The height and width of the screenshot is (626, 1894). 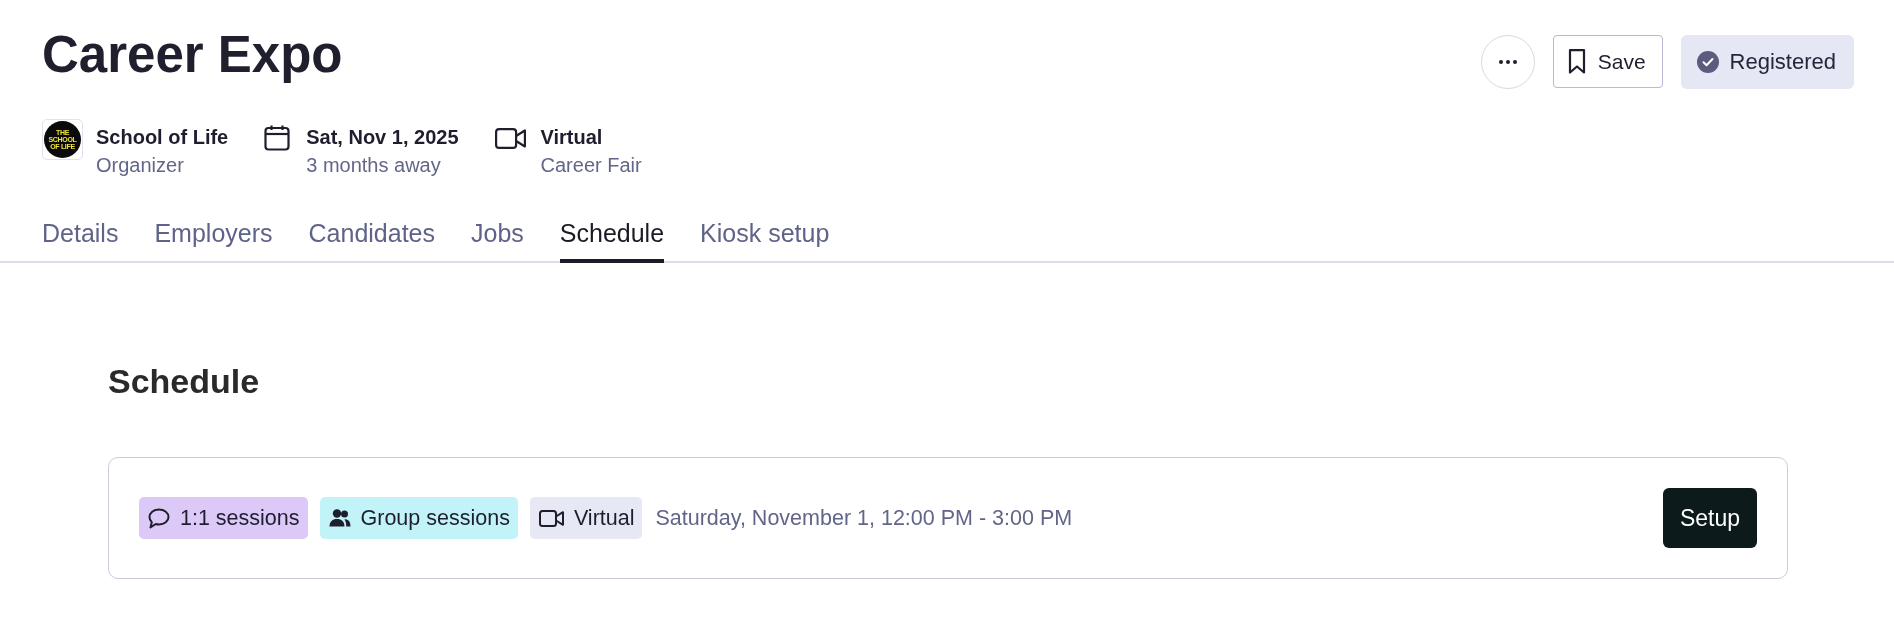 I want to click on event-type: Career Fair, so click(x=591, y=165).